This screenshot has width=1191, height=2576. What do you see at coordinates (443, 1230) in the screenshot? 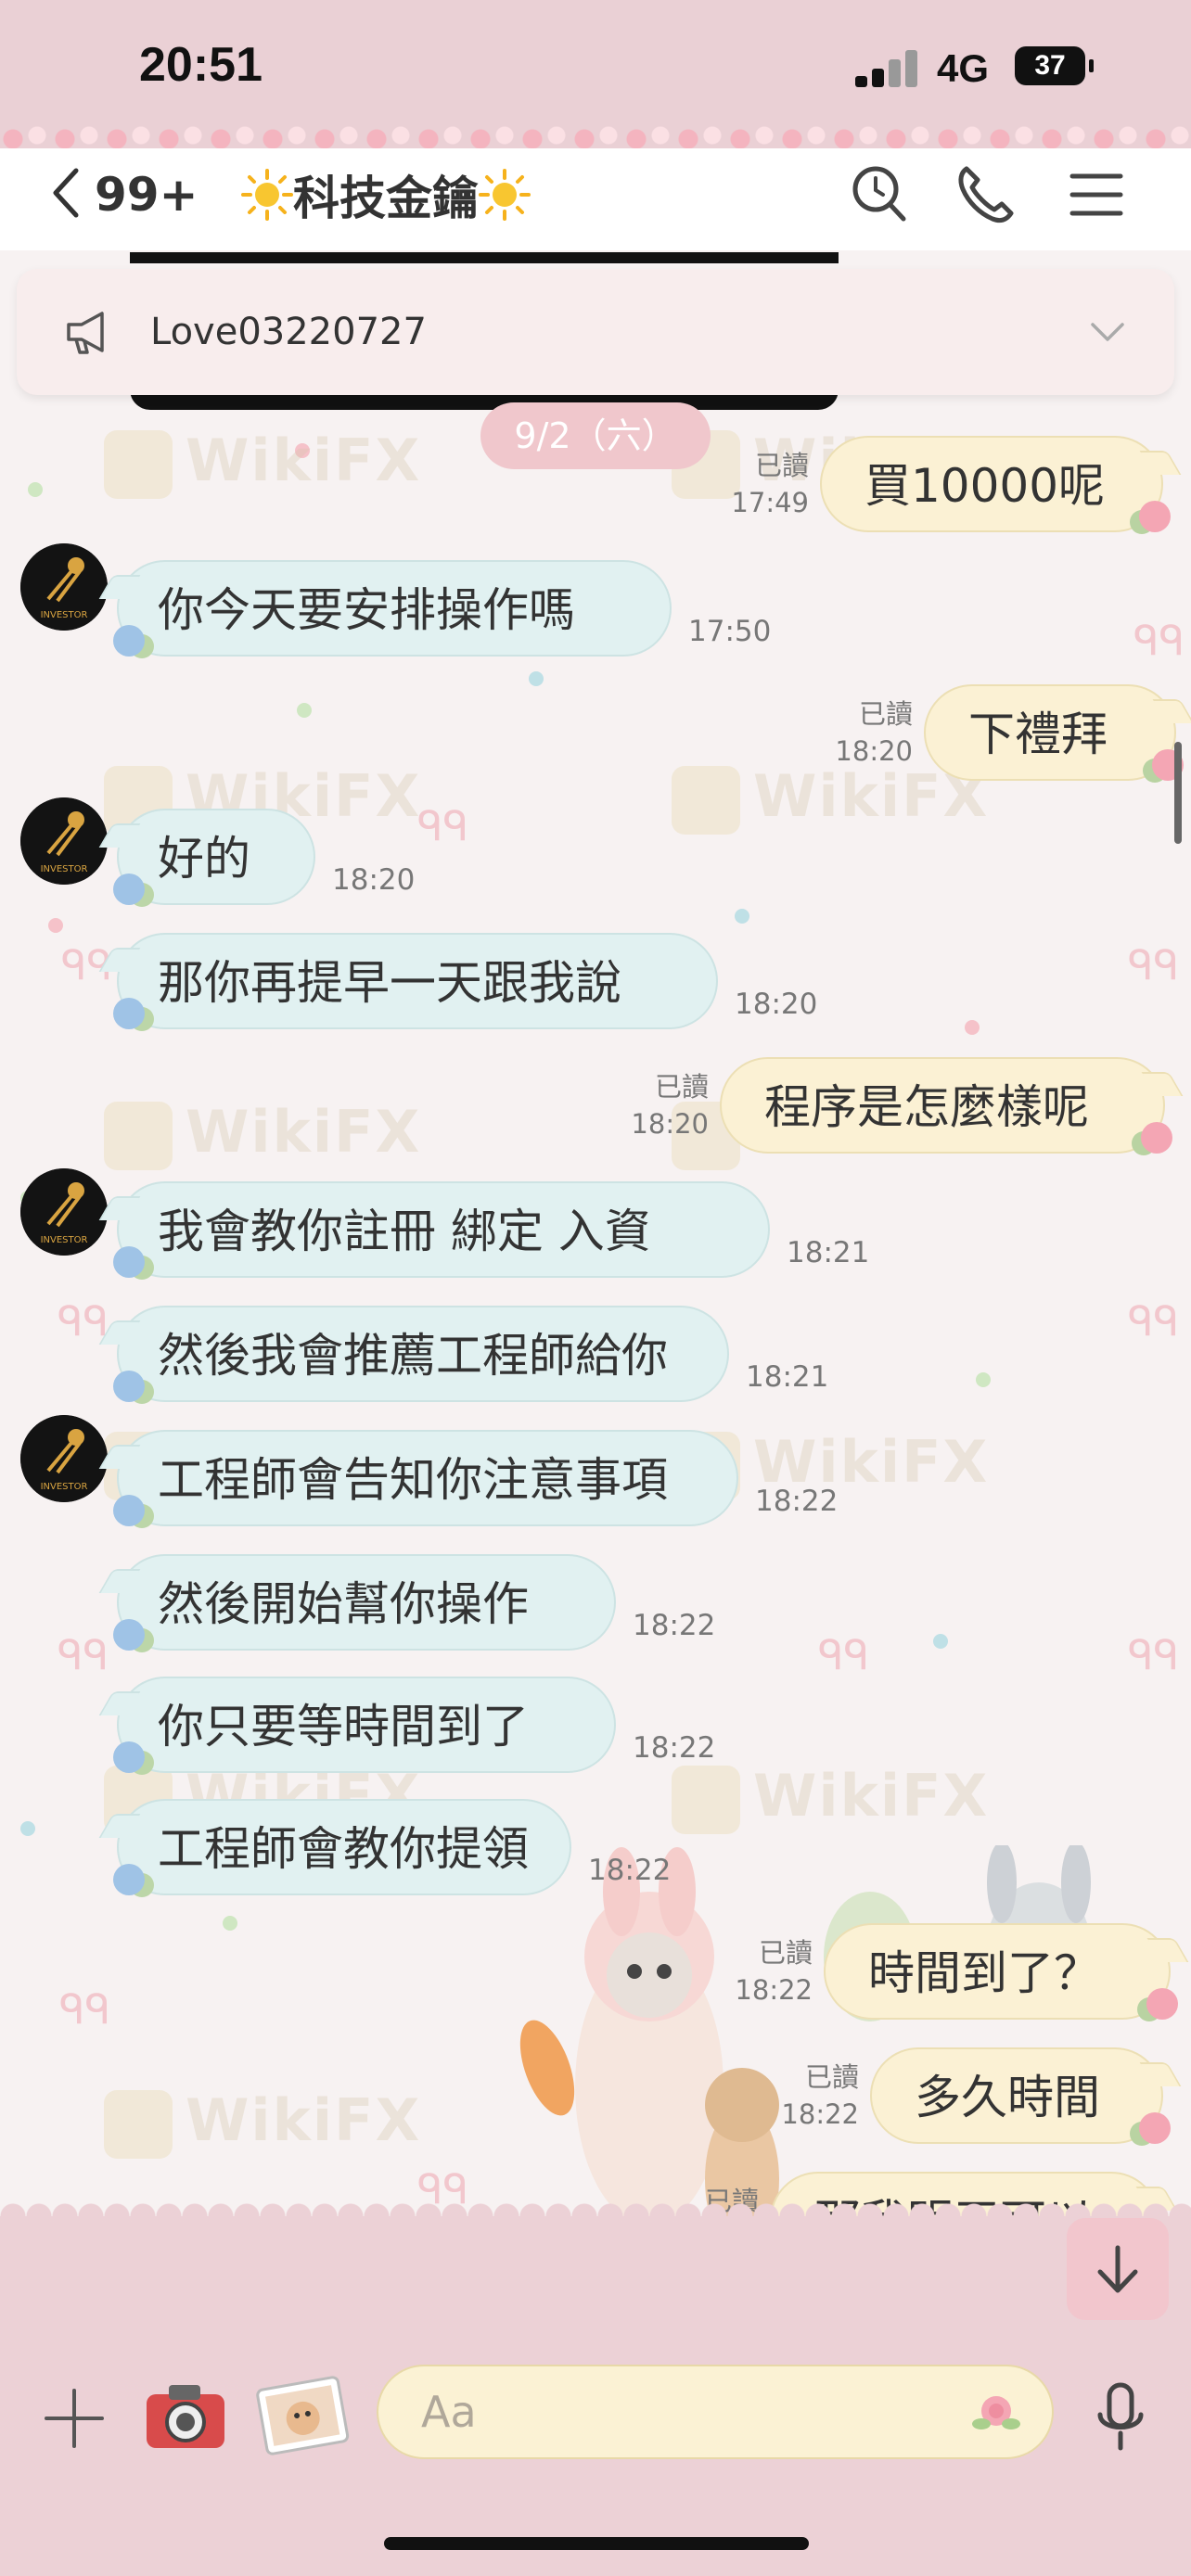
I see `incoming-message: 我會教你註冊 綁定 入資` at bounding box center [443, 1230].